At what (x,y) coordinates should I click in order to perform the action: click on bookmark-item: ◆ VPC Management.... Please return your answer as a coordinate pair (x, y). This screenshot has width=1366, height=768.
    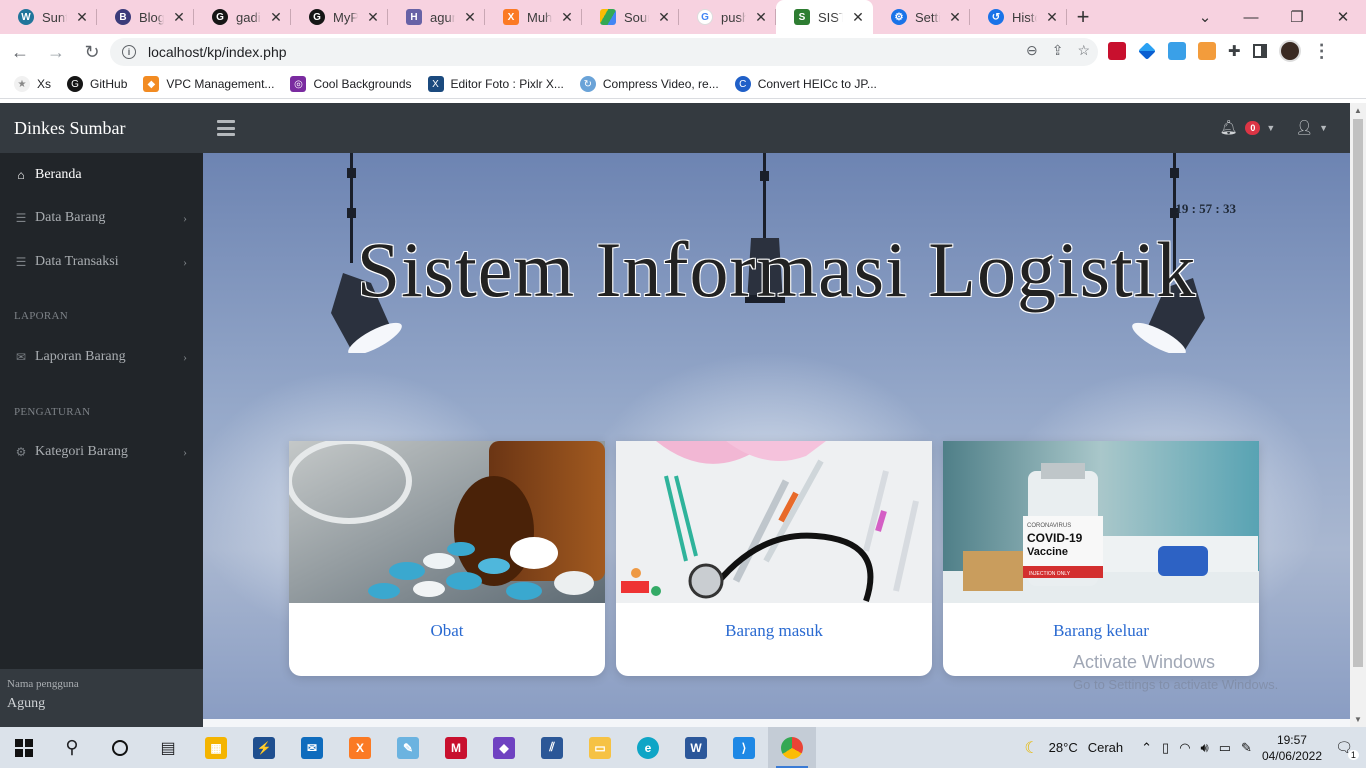
    Looking at the image, I should click on (208, 84).